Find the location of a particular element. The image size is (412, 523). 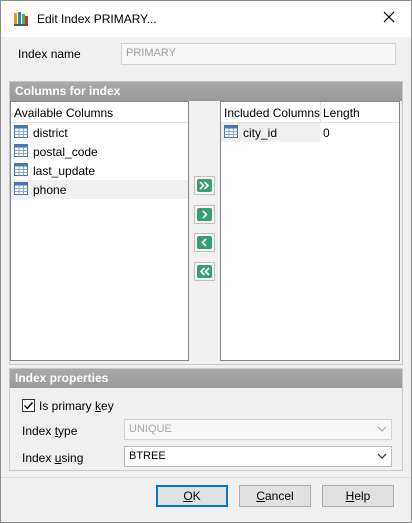

primary-key-checkbox is located at coordinates (28, 405).